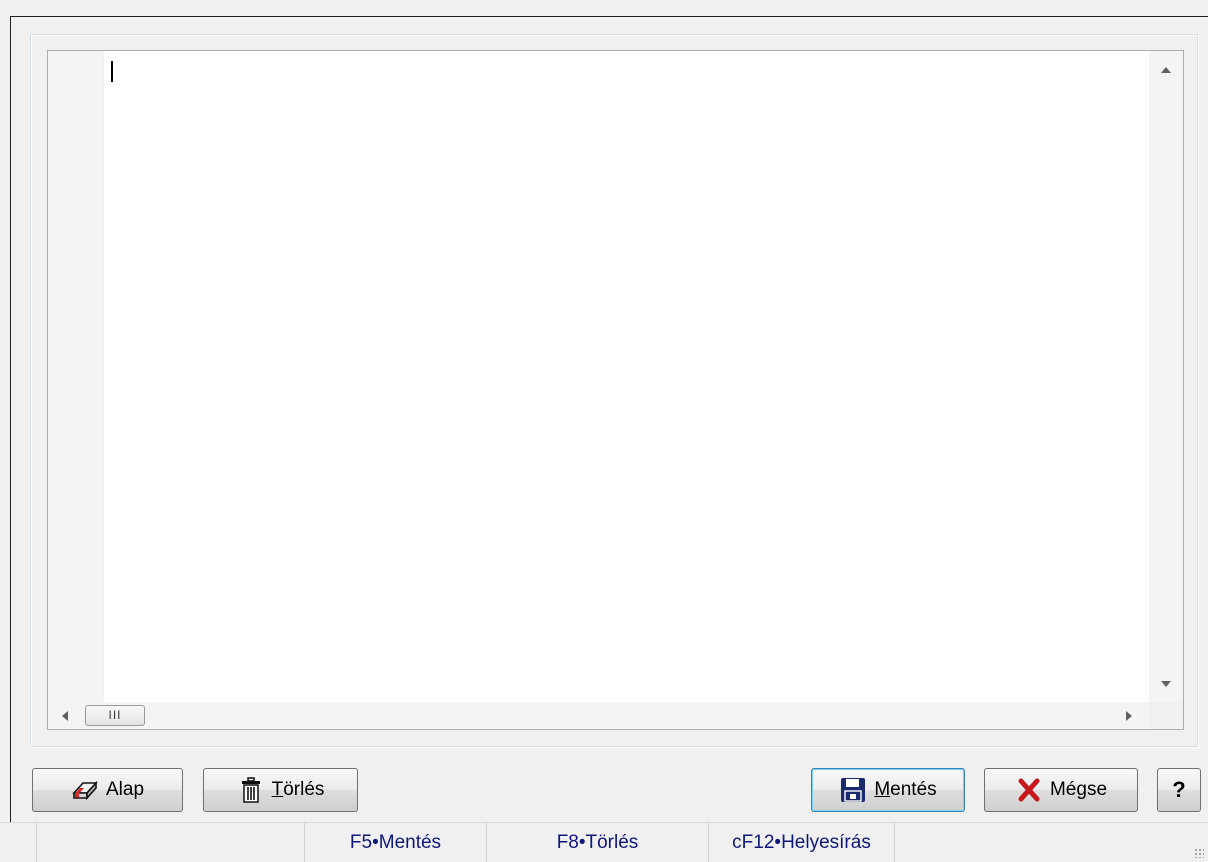 The width and height of the screenshot is (1208, 862). What do you see at coordinates (1029, 790) in the screenshot?
I see `close-icon` at bounding box center [1029, 790].